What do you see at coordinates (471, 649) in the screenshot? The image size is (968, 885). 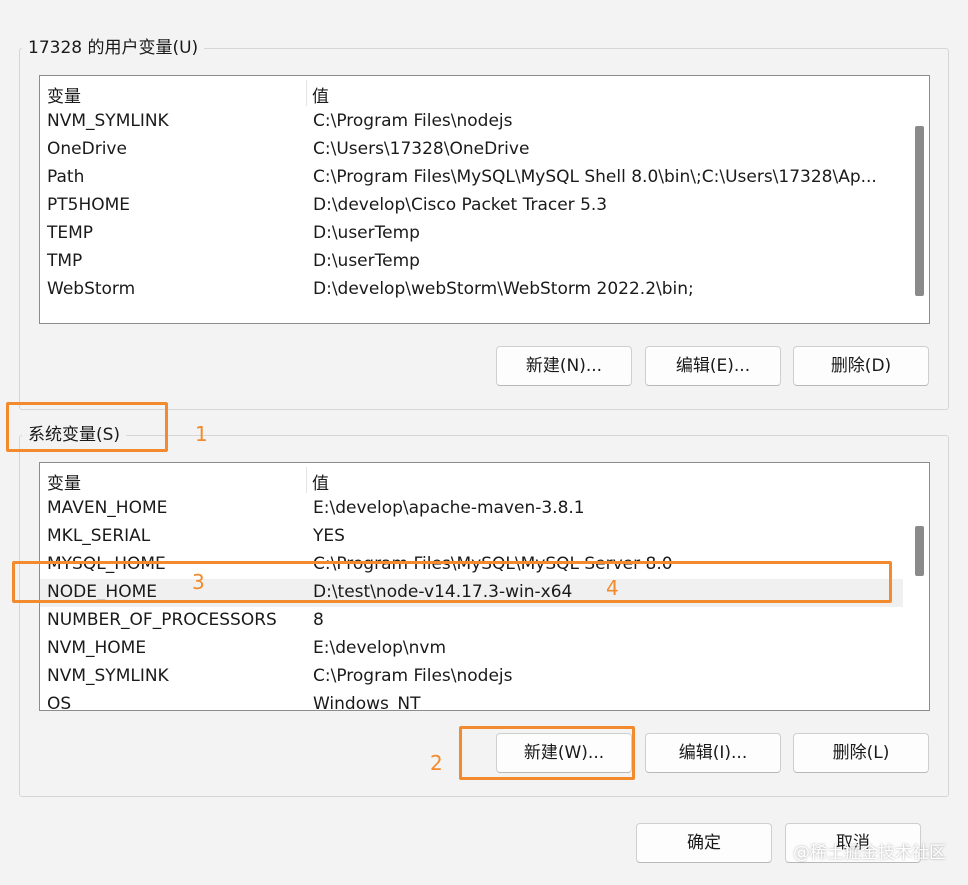 I see `system-var-row: NVM_HOME E:\develop\nvm` at bounding box center [471, 649].